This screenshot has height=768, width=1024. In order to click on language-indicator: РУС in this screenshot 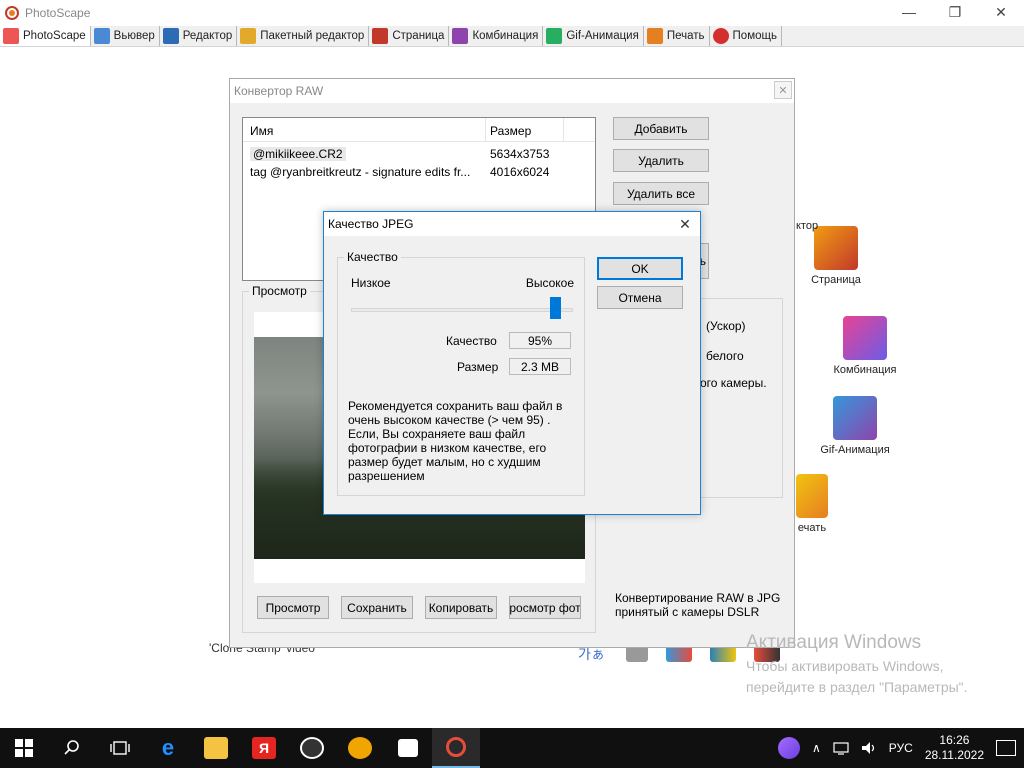, I will do `click(901, 748)`.